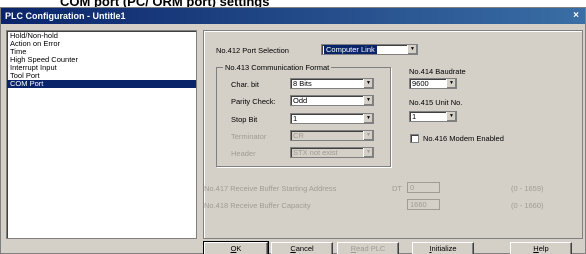 This screenshot has width=586, height=254. I want to click on read-plc-button: Read PLC, so click(368, 248).